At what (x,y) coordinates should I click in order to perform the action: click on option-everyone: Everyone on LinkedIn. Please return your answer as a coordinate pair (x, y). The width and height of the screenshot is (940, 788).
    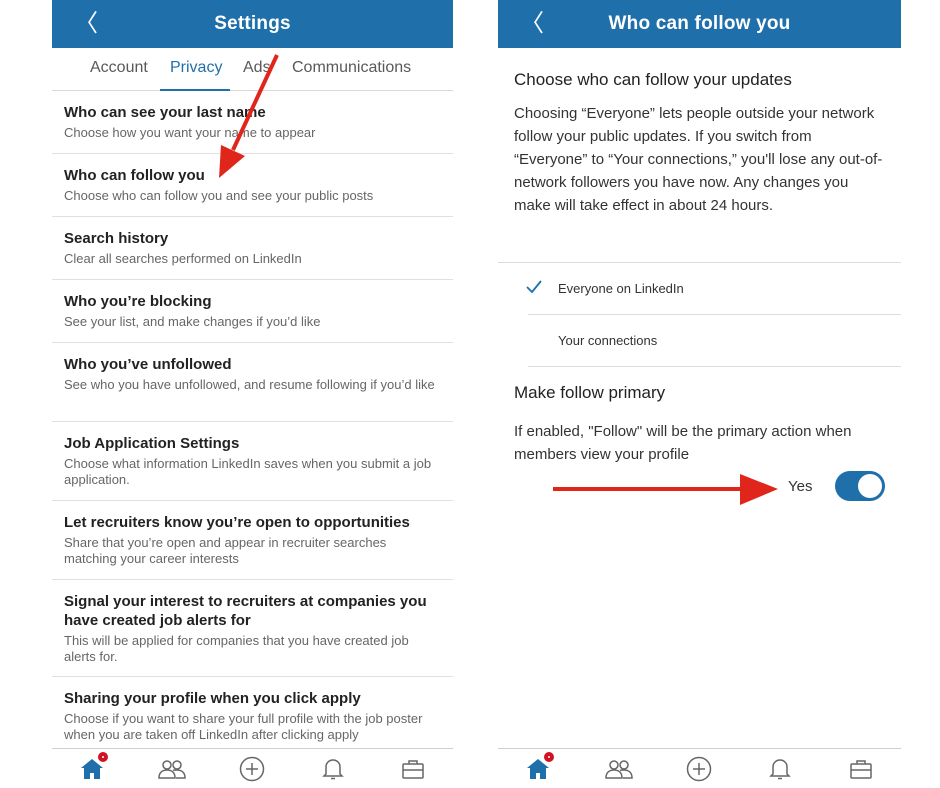
    Looking at the image, I should click on (699, 288).